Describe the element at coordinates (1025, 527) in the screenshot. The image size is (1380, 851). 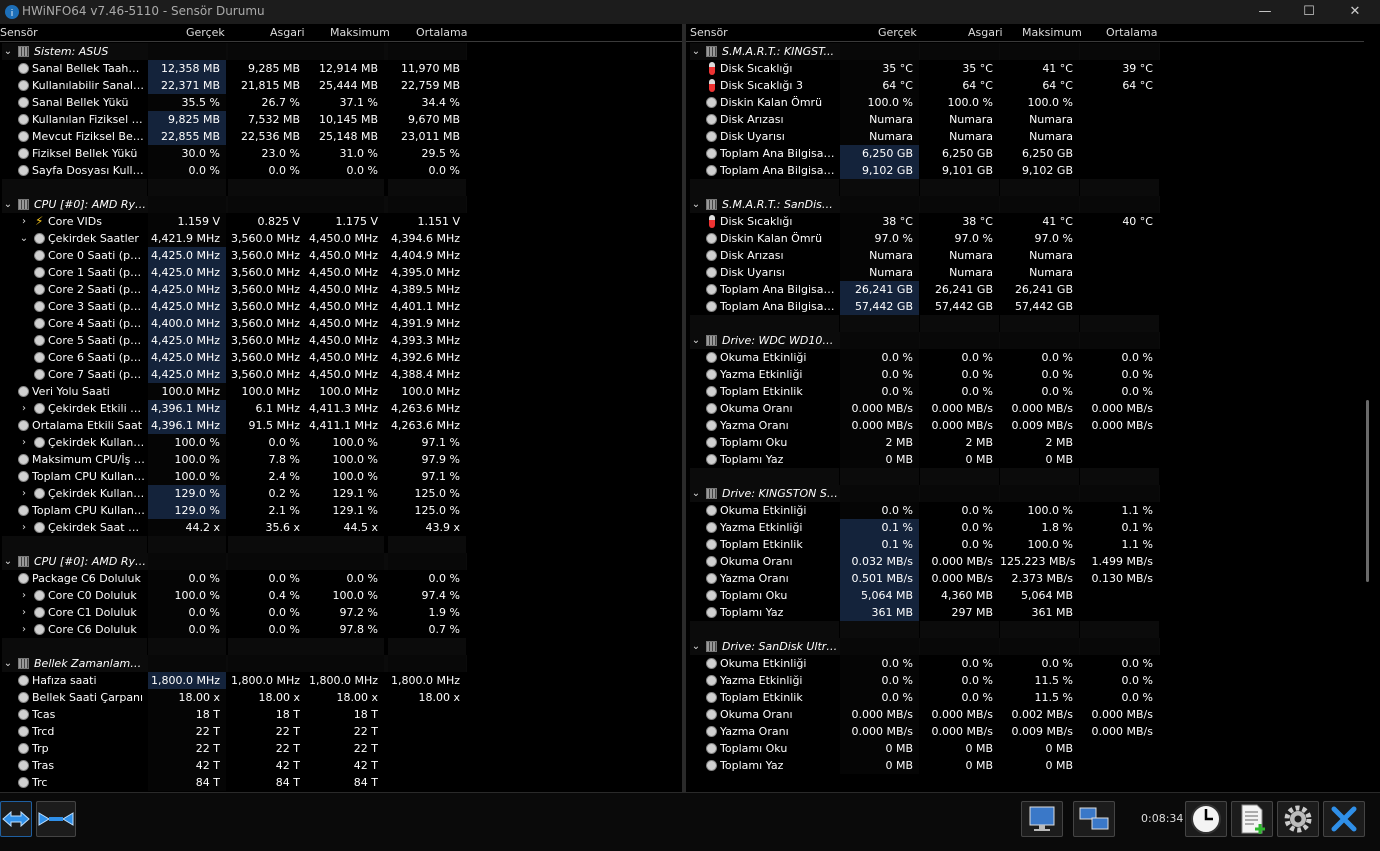
I see `sensor-row: Yazma Etkinliği 0.1 % 0.0 % 1.8 % 0.1 %` at that location.